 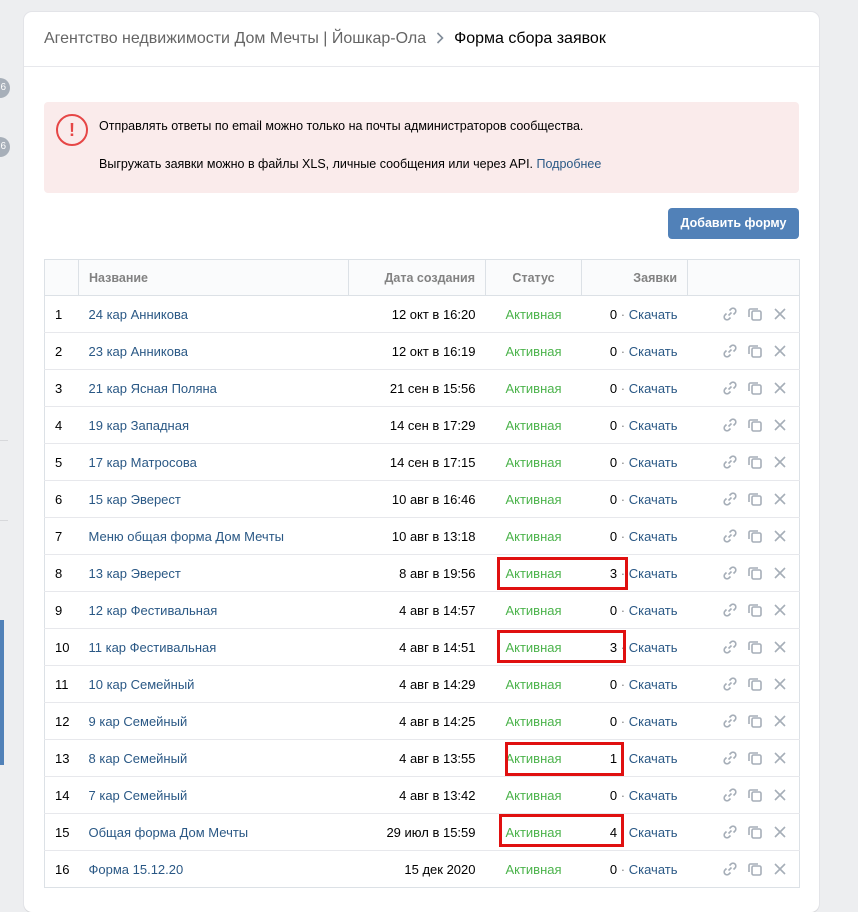 I want to click on form-name-link: 24 кар Анникова, so click(x=138, y=314).